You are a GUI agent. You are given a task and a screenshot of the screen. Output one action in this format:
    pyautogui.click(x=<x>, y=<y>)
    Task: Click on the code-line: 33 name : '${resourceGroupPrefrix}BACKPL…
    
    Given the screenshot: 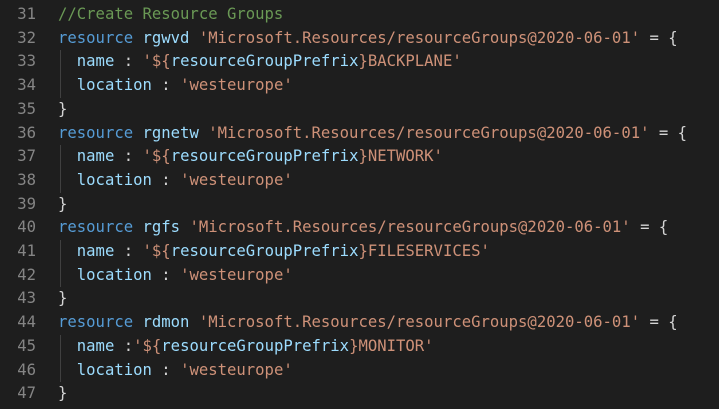 What is the action you would take?
    pyautogui.click(x=359, y=62)
    